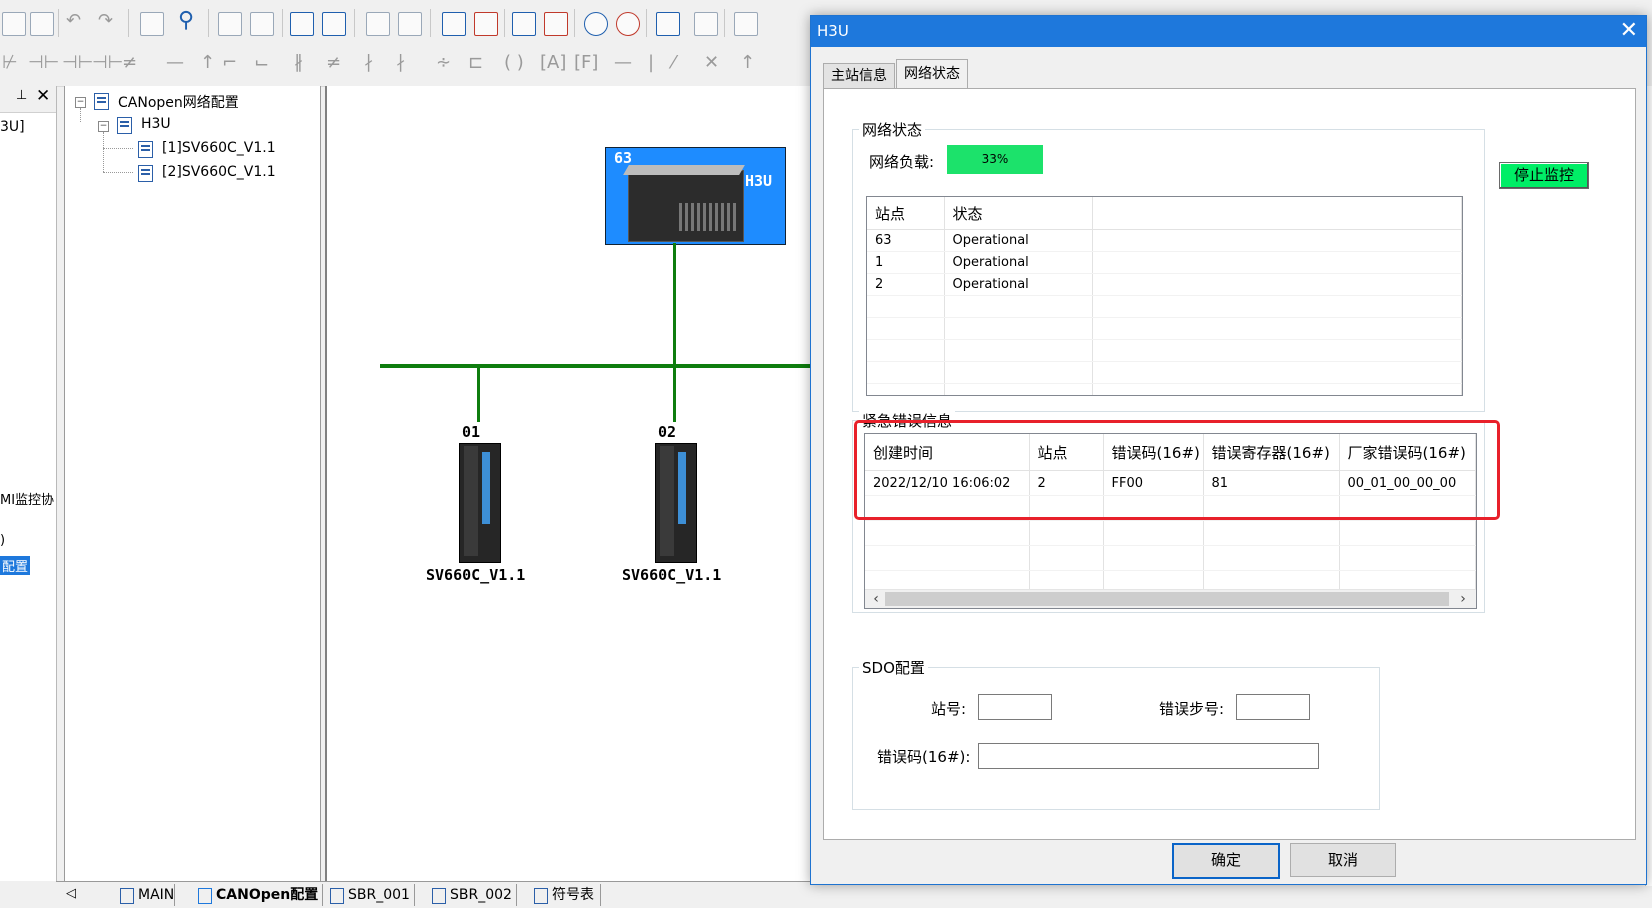  I want to click on coil-a-icon: [A], so click(553, 62).